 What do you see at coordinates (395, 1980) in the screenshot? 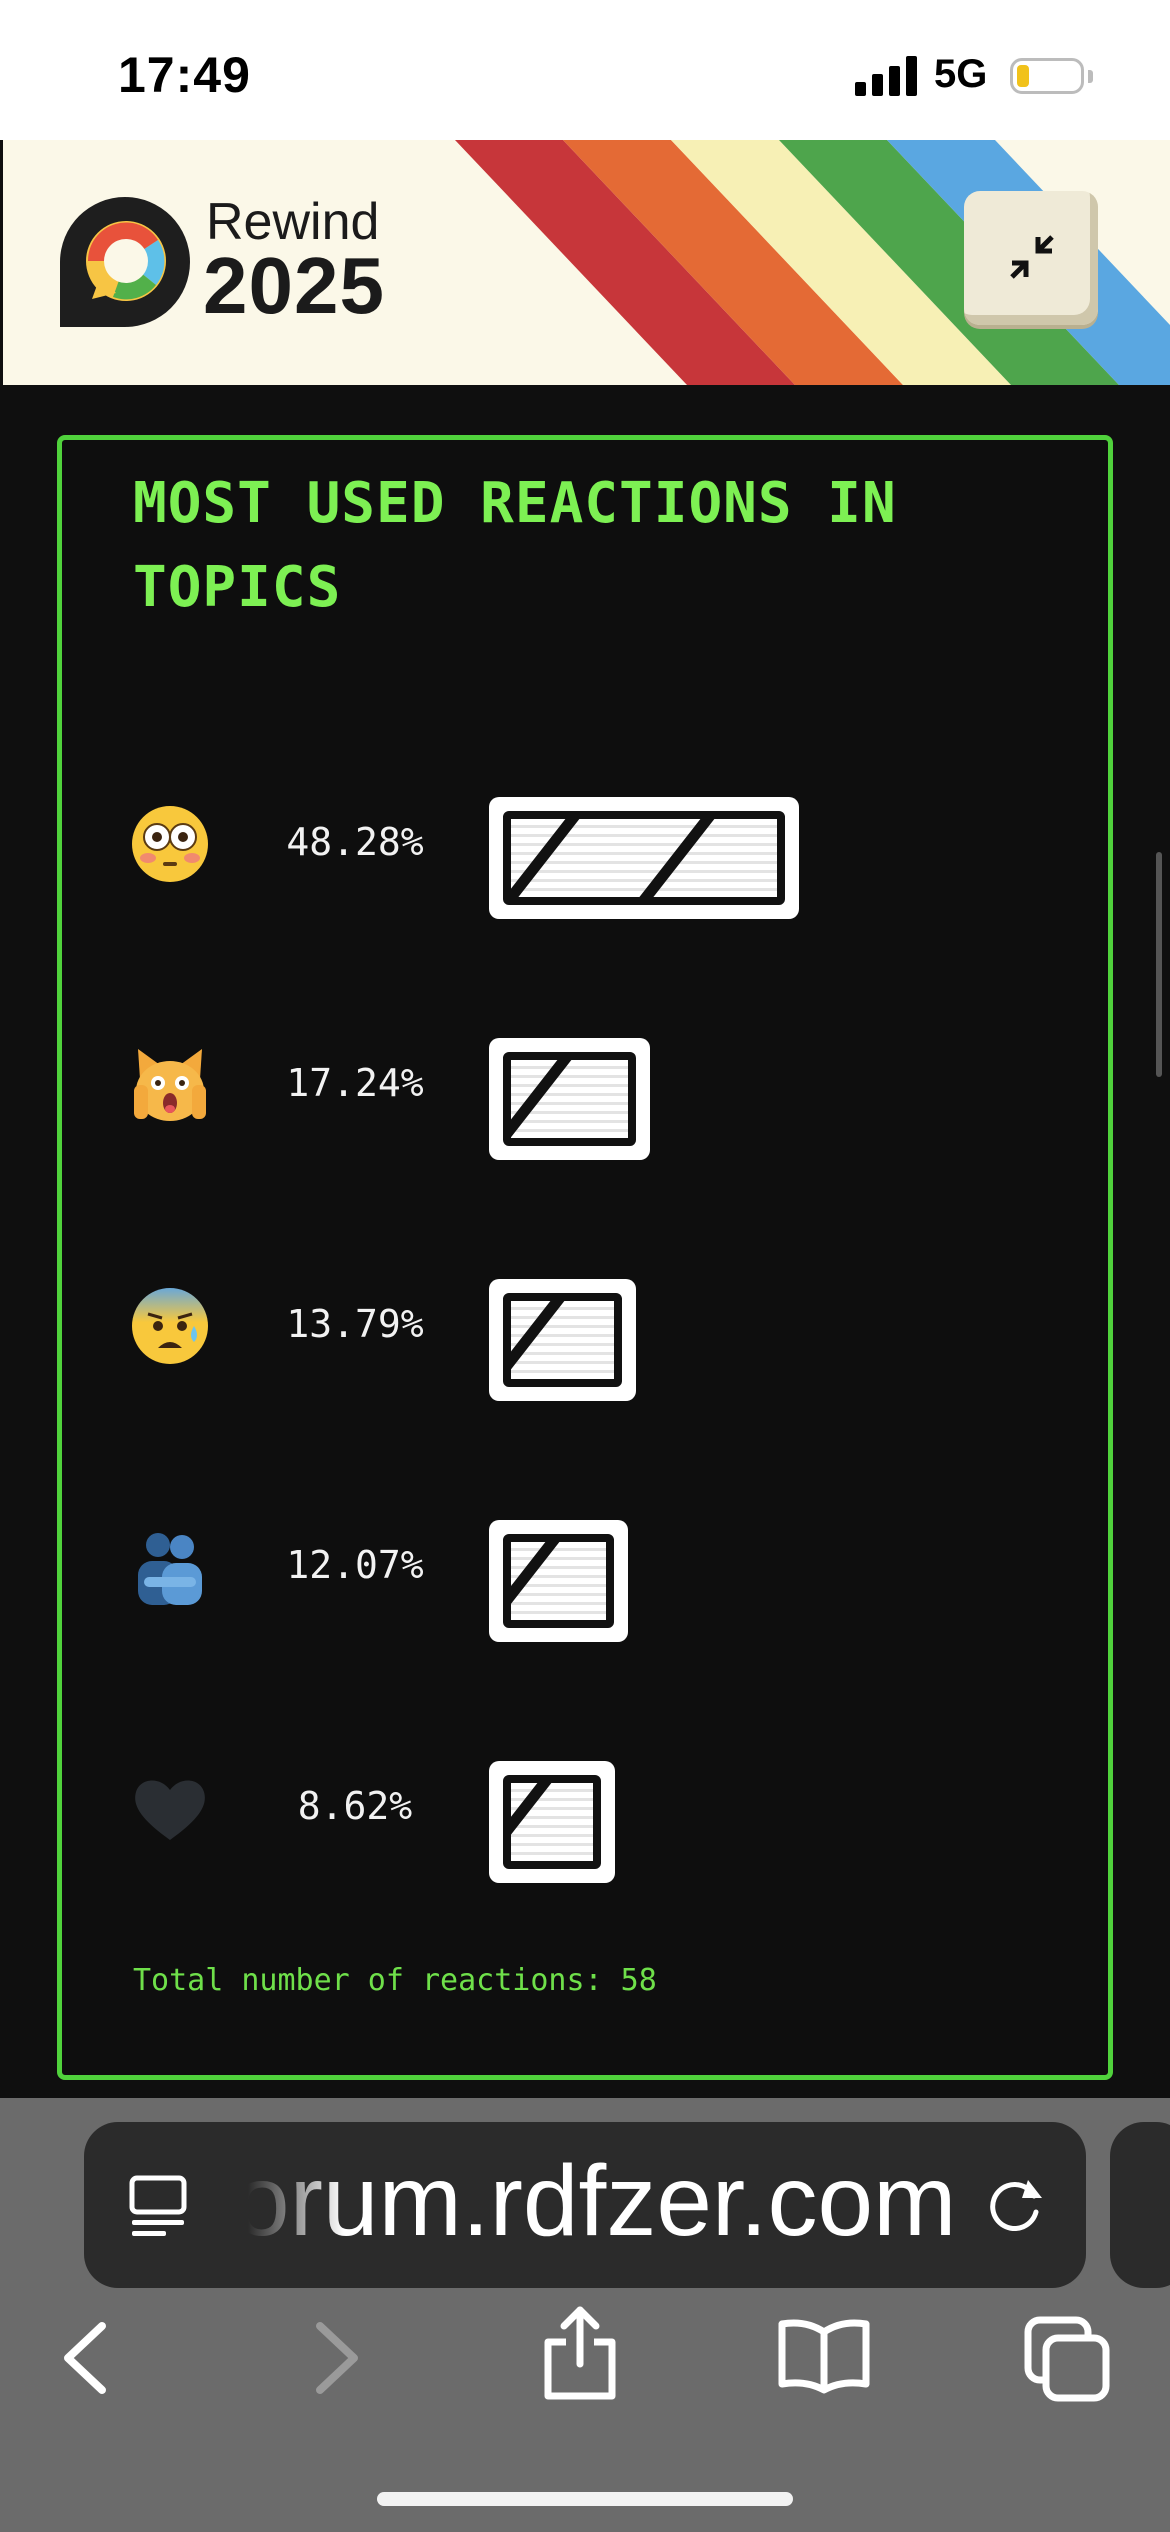
I see `total-reactions: Total number of reactions: 58` at bounding box center [395, 1980].